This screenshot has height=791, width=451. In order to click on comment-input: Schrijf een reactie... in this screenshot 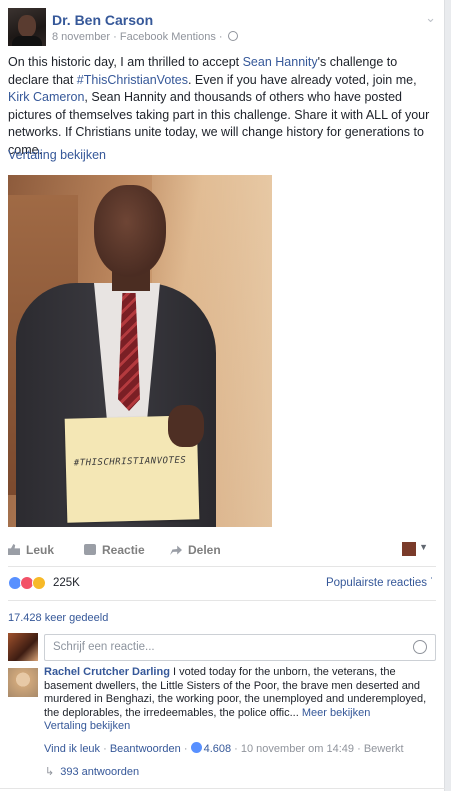, I will do `click(240, 647)`.